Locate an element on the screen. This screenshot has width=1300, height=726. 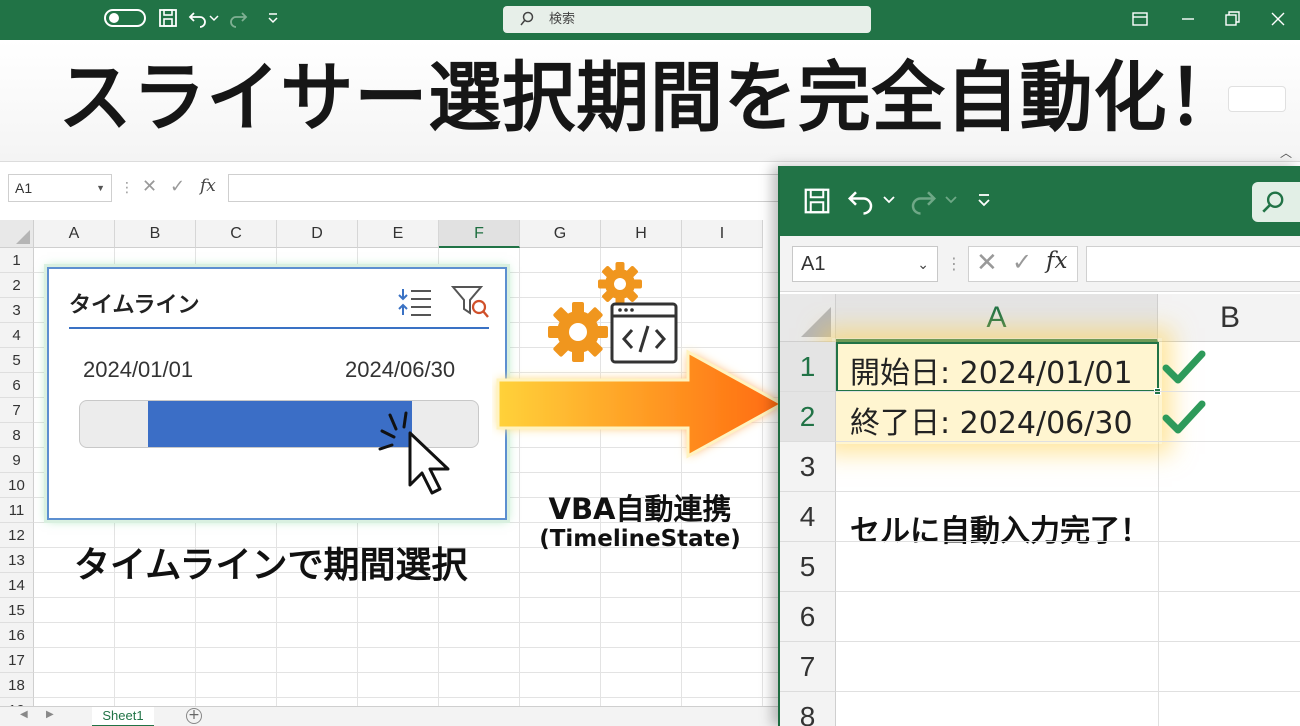
column-header-g: G is located at coordinates (560, 234).